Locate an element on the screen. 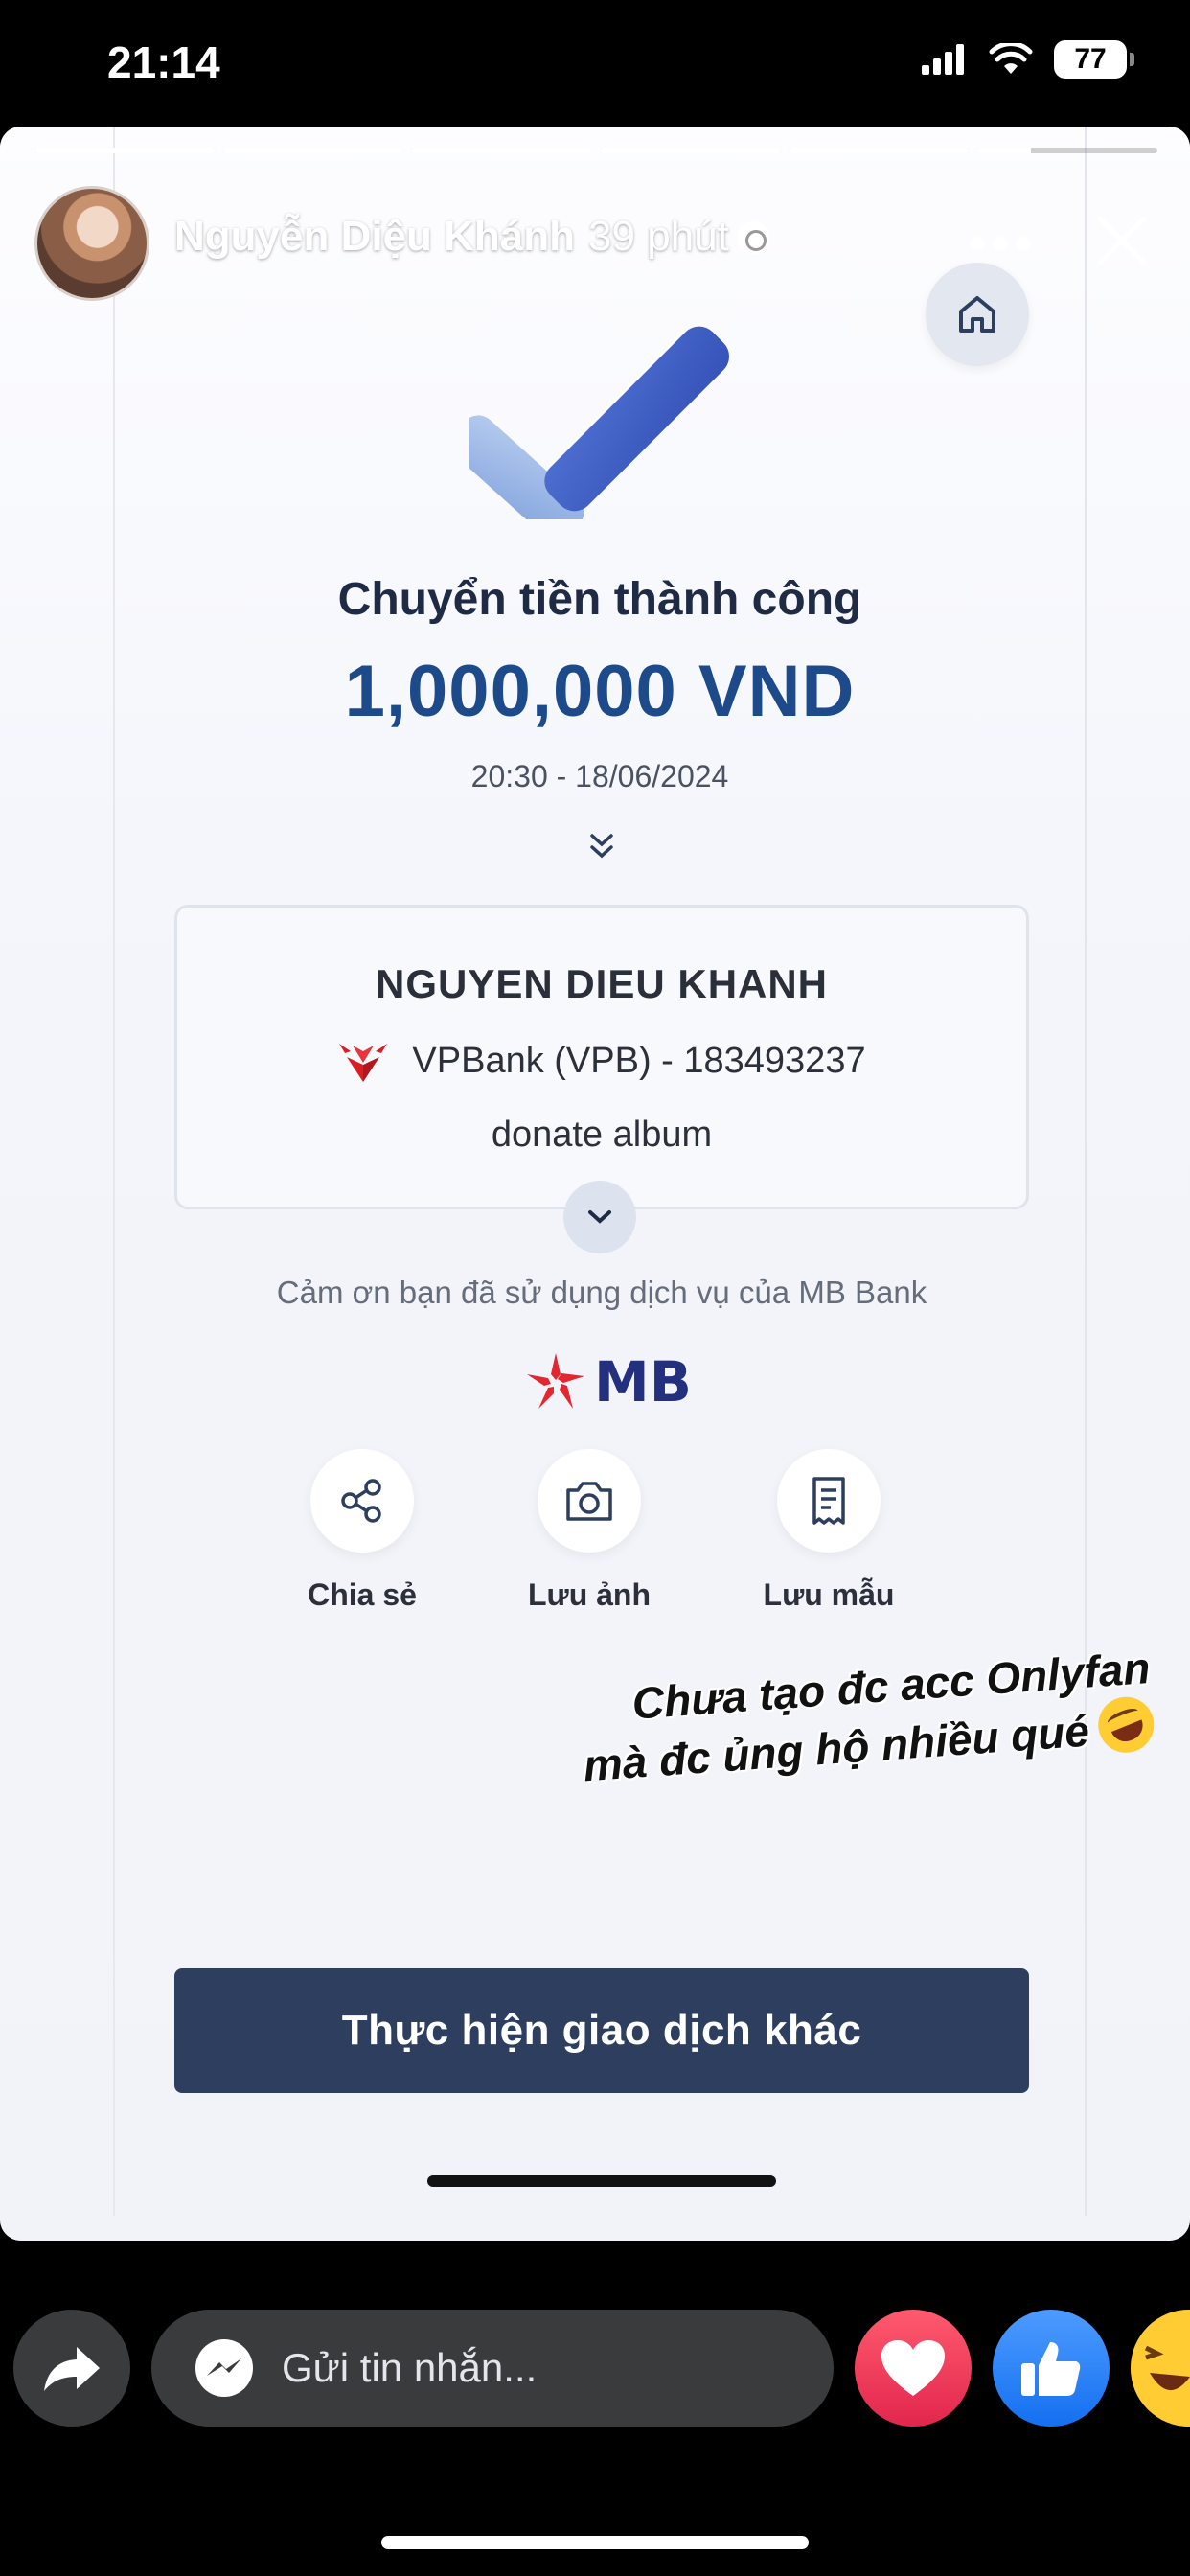 The width and height of the screenshot is (1190, 2576). thumbs-up-icon is located at coordinates (1051, 2369).